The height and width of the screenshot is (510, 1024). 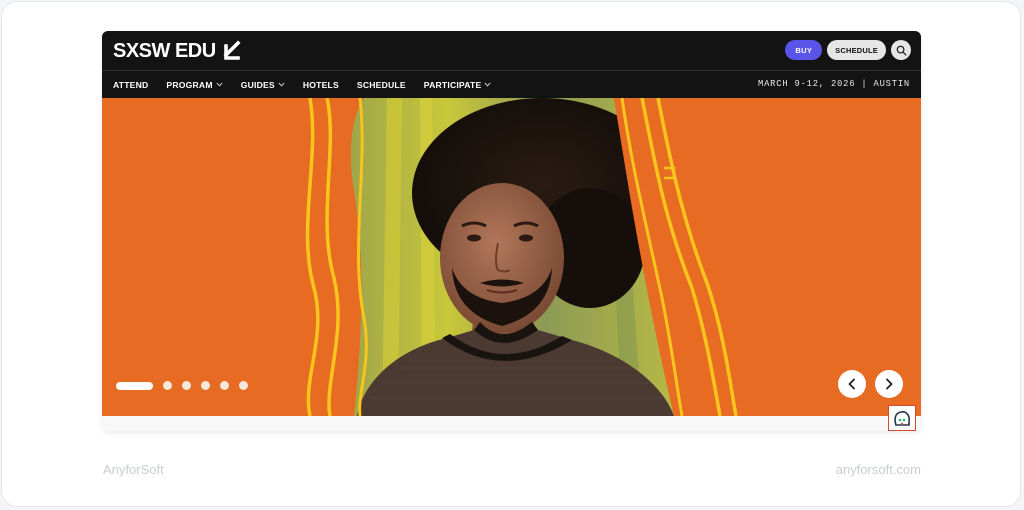 I want to click on nav-item-label: ATTEND, so click(x=131, y=84).